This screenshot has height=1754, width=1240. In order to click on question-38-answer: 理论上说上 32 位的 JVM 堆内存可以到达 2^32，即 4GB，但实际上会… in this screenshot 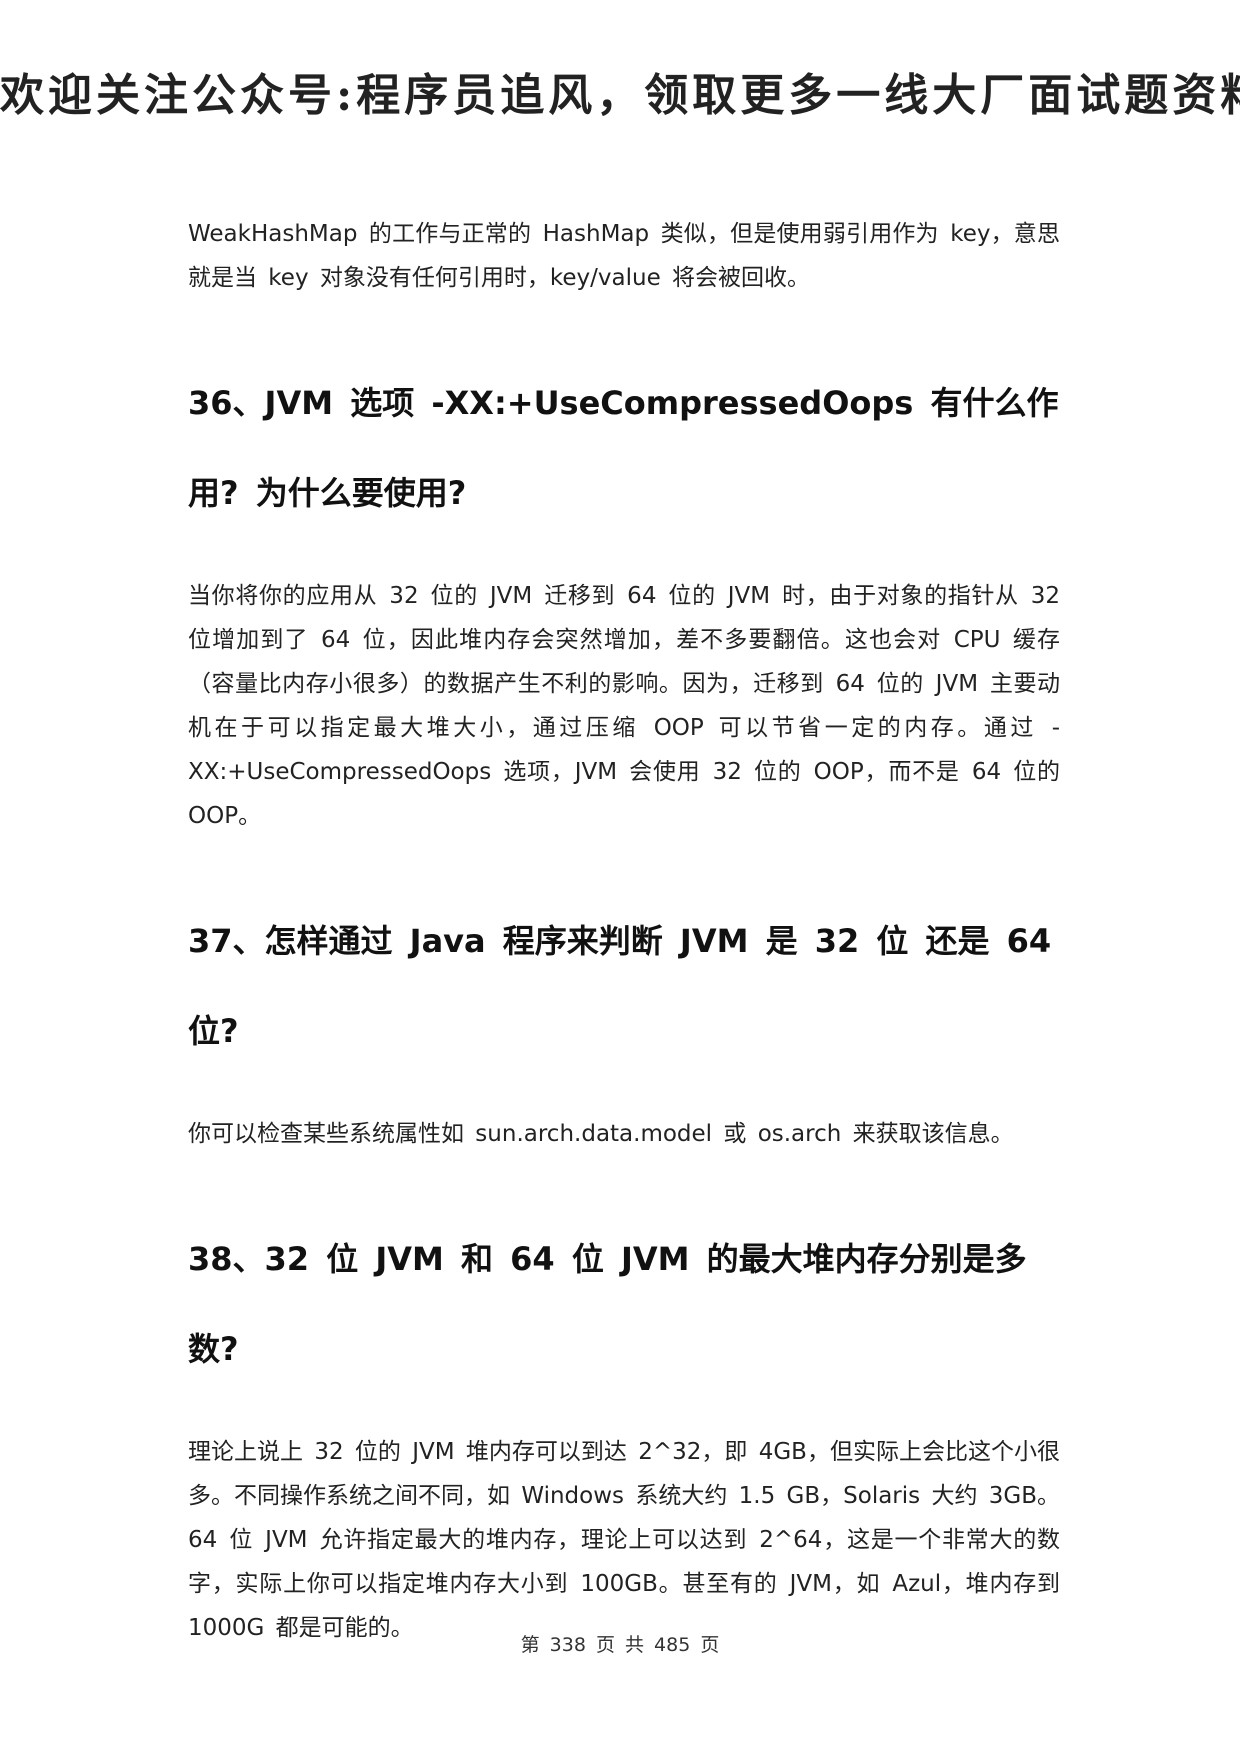, I will do `click(624, 1540)`.